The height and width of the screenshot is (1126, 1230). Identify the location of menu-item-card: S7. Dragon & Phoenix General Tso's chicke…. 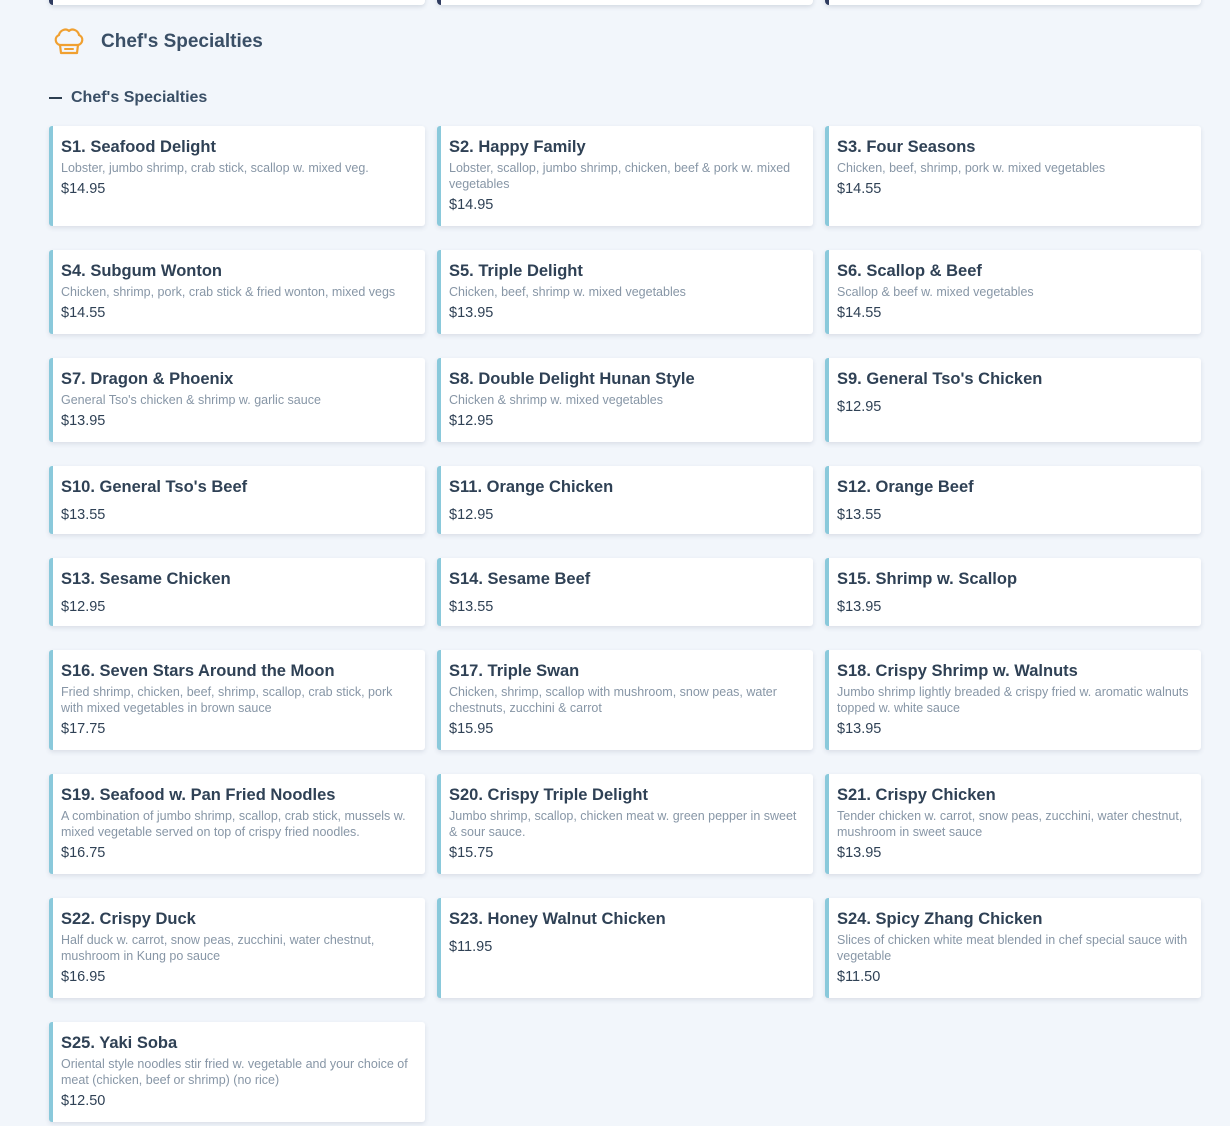
(237, 400).